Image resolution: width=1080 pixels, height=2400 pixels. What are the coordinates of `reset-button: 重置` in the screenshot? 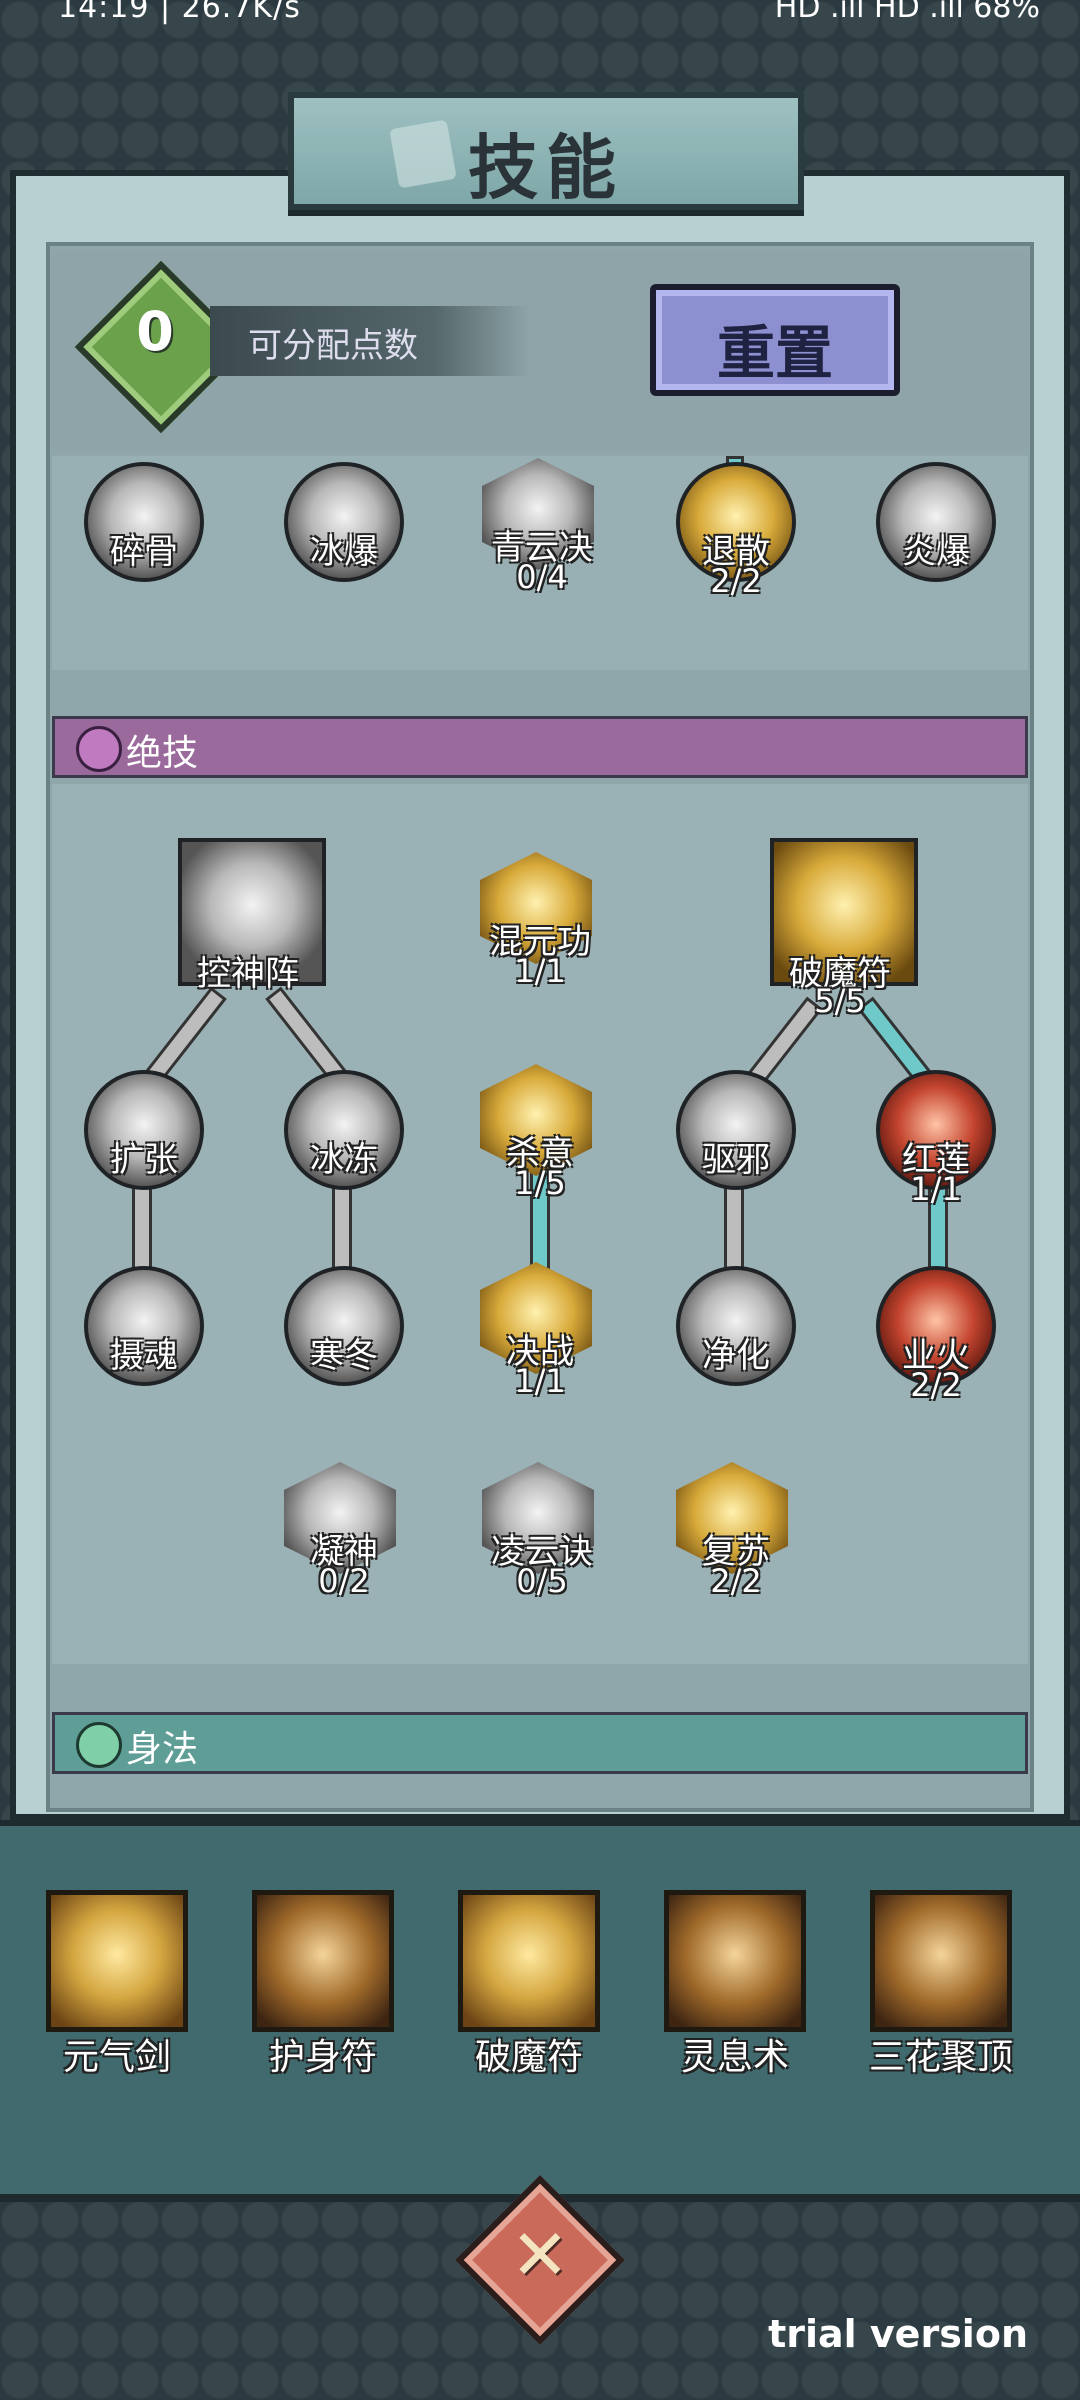 It's located at (775, 340).